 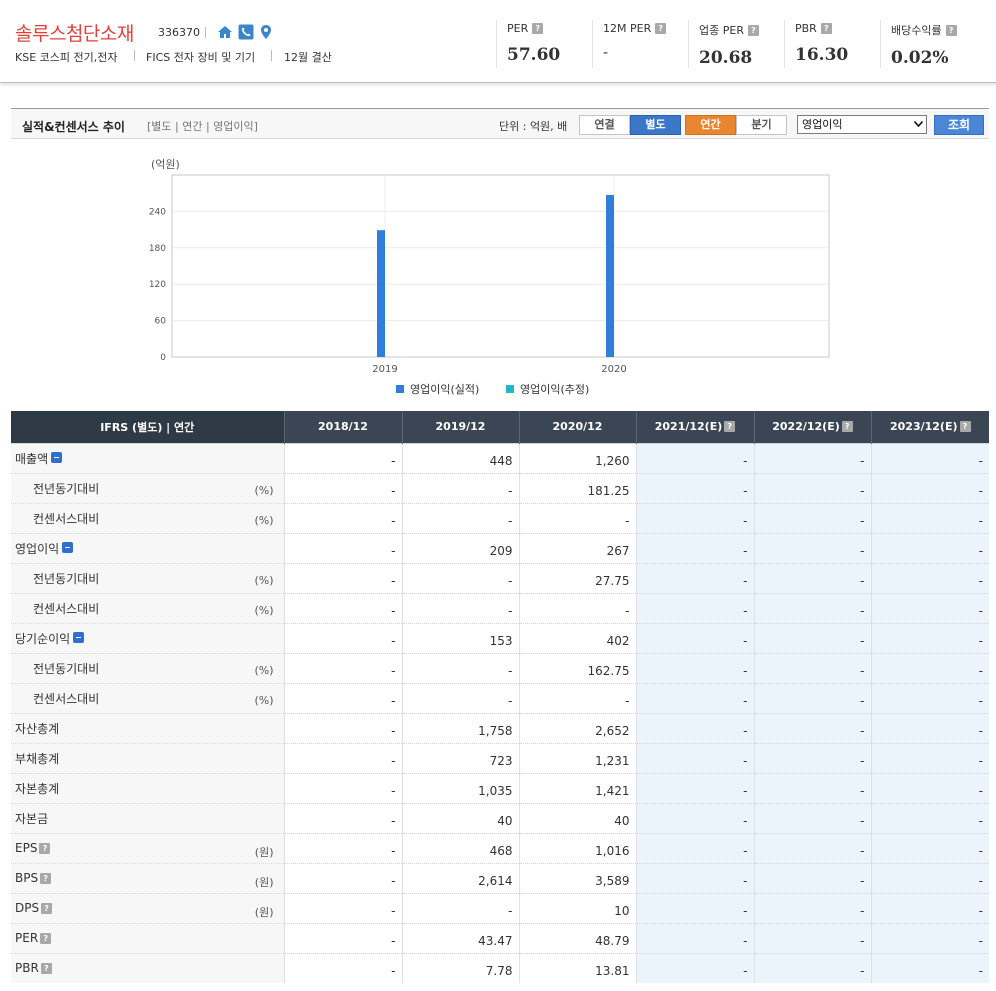 What do you see at coordinates (710, 125) in the screenshot?
I see `annual-button: 연간` at bounding box center [710, 125].